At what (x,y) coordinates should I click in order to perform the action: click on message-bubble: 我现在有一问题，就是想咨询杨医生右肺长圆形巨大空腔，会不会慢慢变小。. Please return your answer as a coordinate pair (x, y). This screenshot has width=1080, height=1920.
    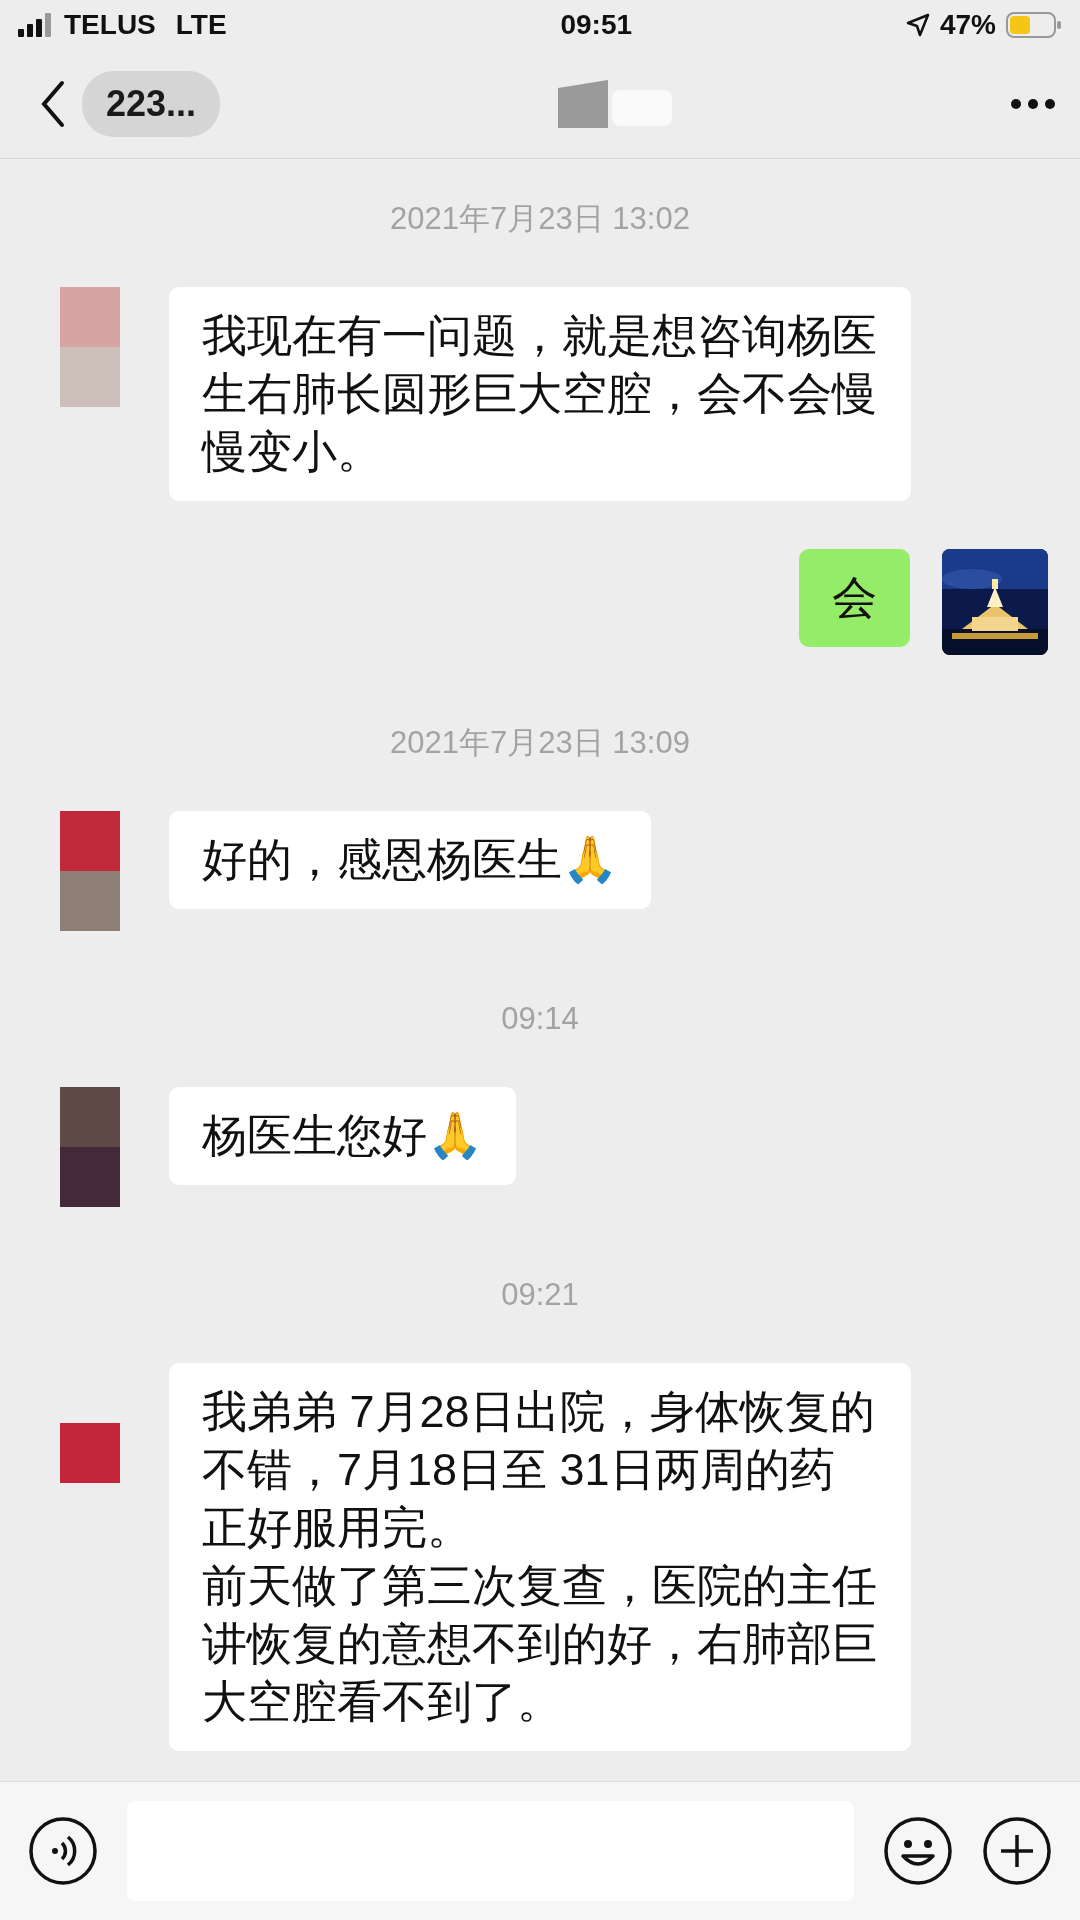
    Looking at the image, I should click on (540, 393).